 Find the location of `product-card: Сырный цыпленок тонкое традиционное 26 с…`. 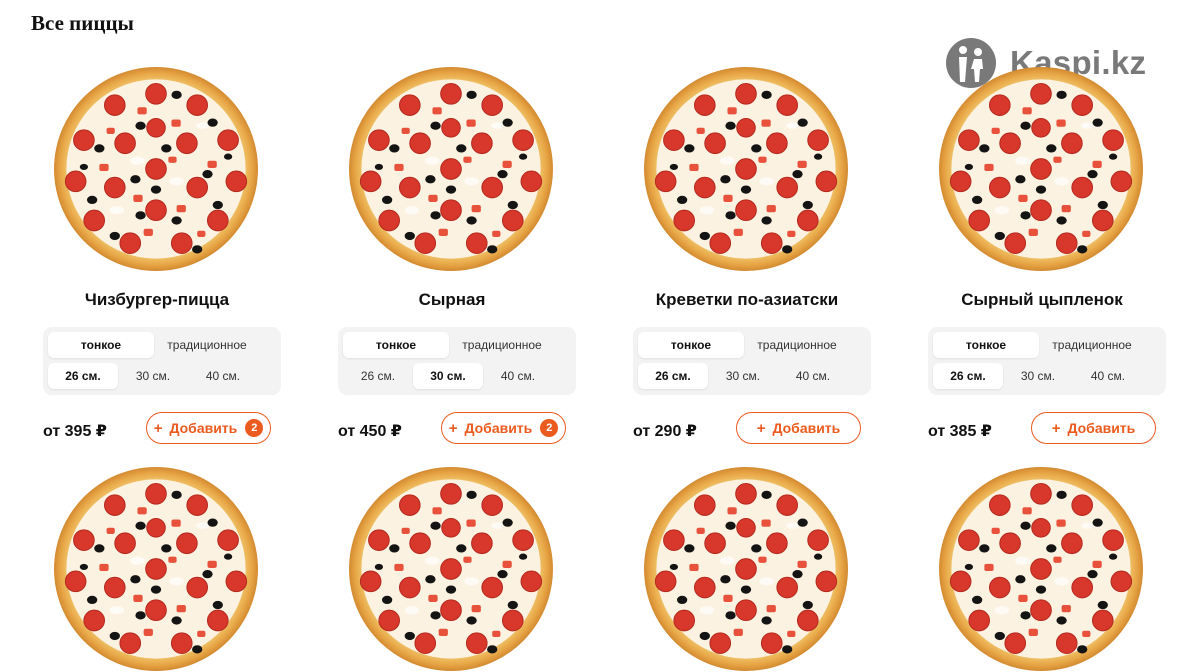

product-card: Сырный цыпленок тонкое традиционное 26 с… is located at coordinates (1047, 260).